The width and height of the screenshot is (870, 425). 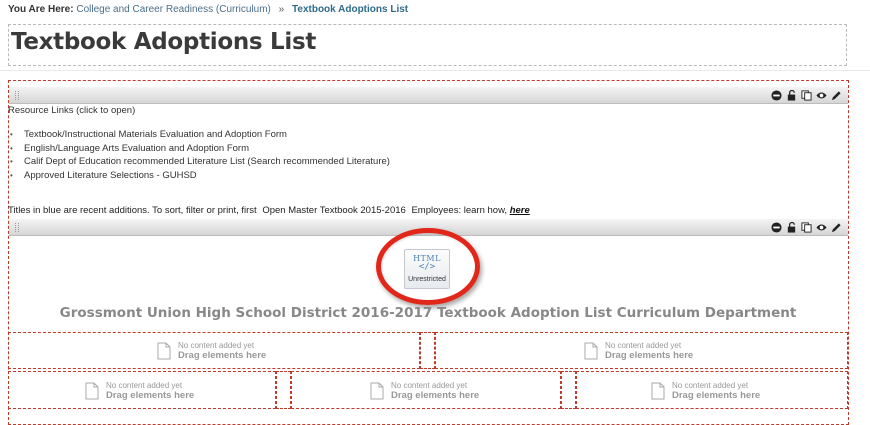 I want to click on header-divider, so click(x=435, y=70).